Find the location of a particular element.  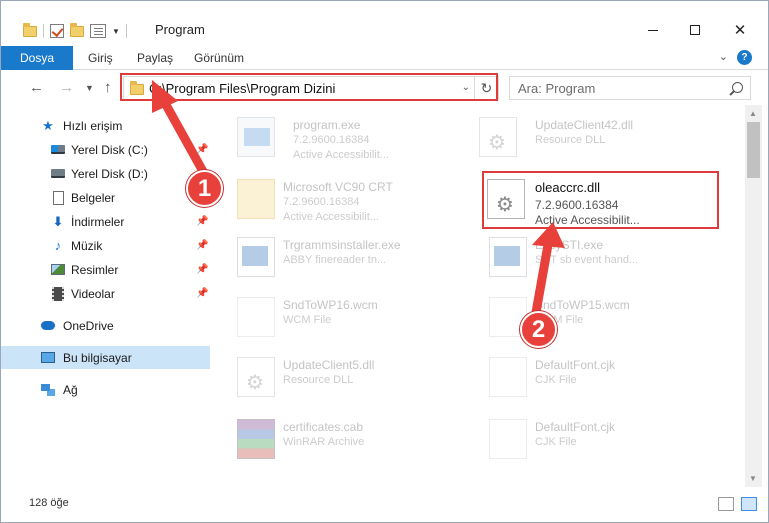

documents-icon is located at coordinates (58, 197).